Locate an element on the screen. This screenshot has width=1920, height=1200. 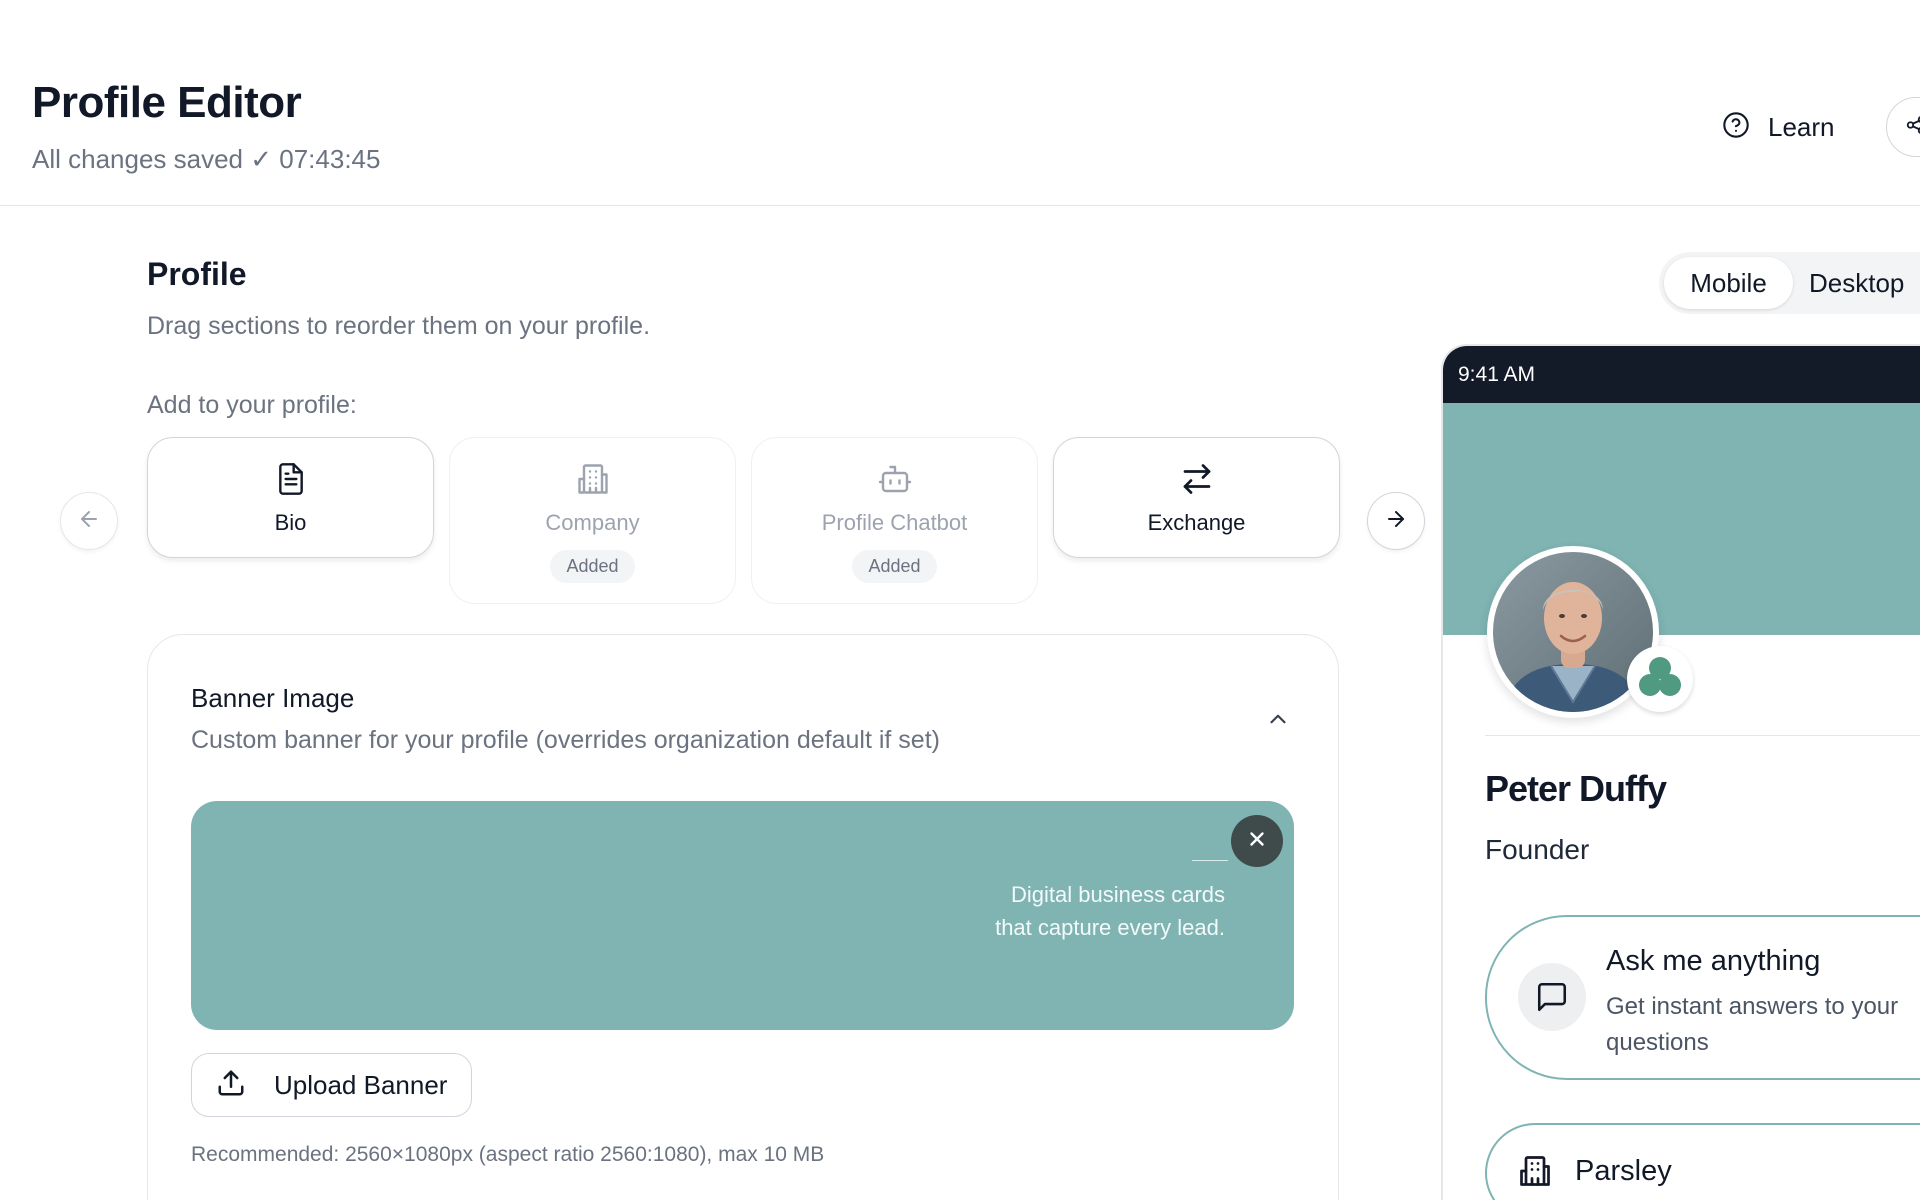
remove-banner-button is located at coordinates (1257, 841).